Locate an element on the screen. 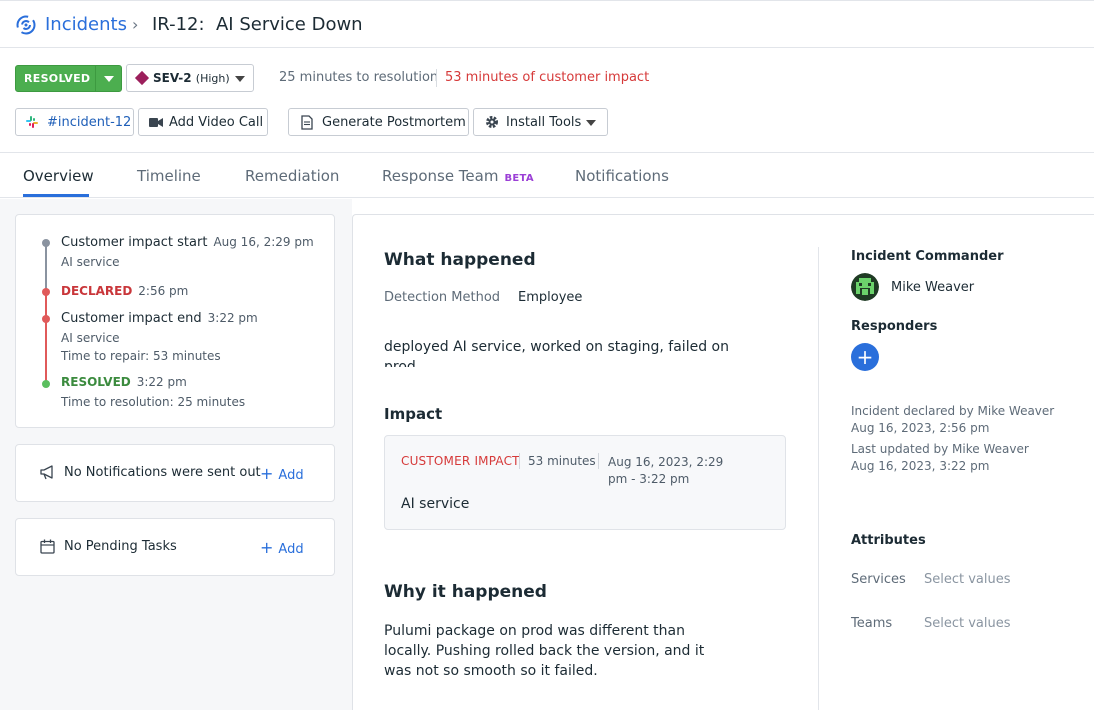 Image resolution: width=1094 pixels, height=710 pixels. severity-label: SEV-2 is located at coordinates (172, 78).